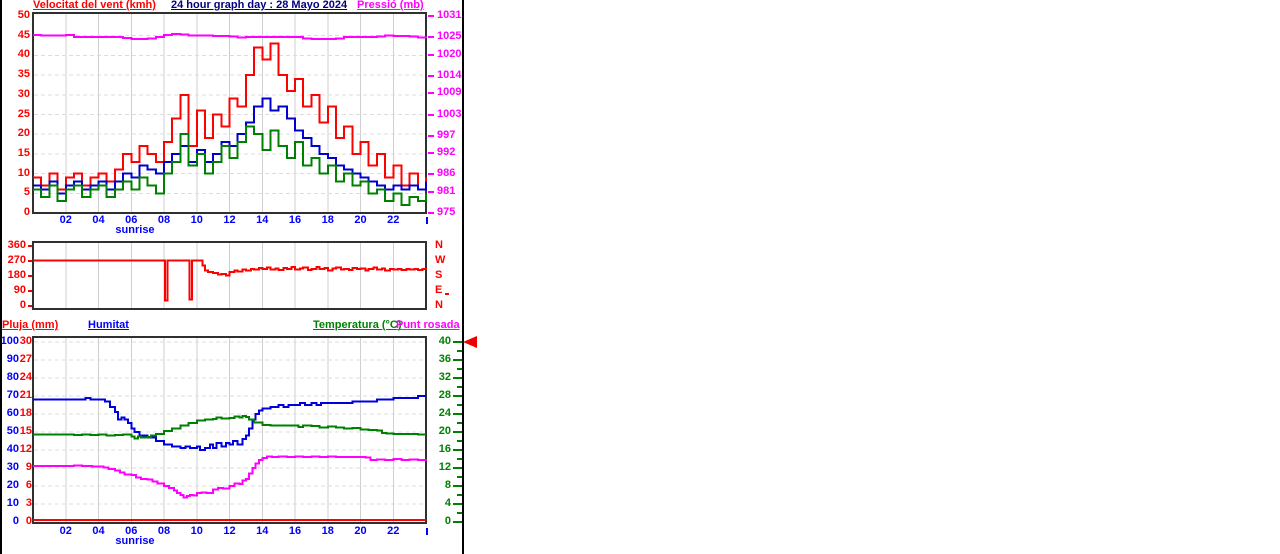  What do you see at coordinates (446, 190) in the screenshot?
I see `pressure-y-tick-label: 981` at bounding box center [446, 190].